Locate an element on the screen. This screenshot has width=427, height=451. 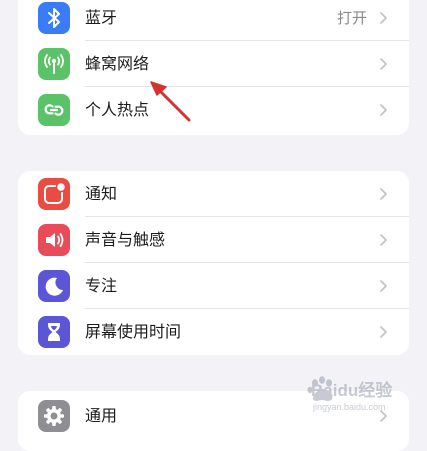
watermark-subtext: jingyan.baidu.com is located at coordinates (349, 407).